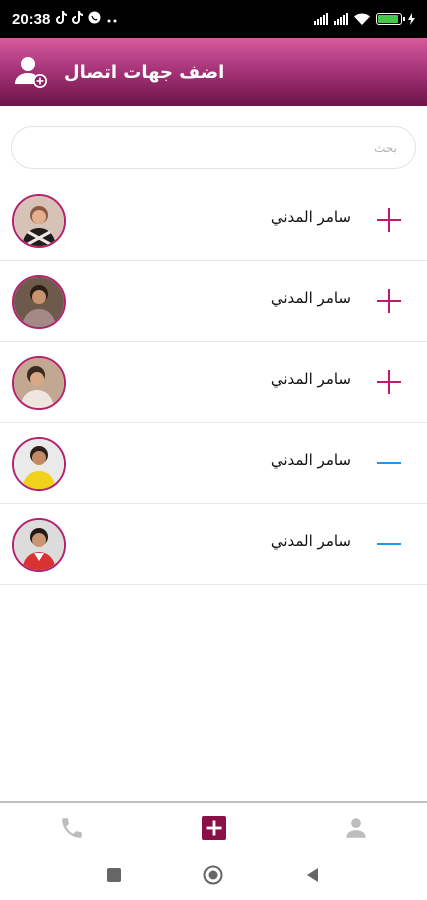  I want to click on status-system-icons, so click(364, 19).